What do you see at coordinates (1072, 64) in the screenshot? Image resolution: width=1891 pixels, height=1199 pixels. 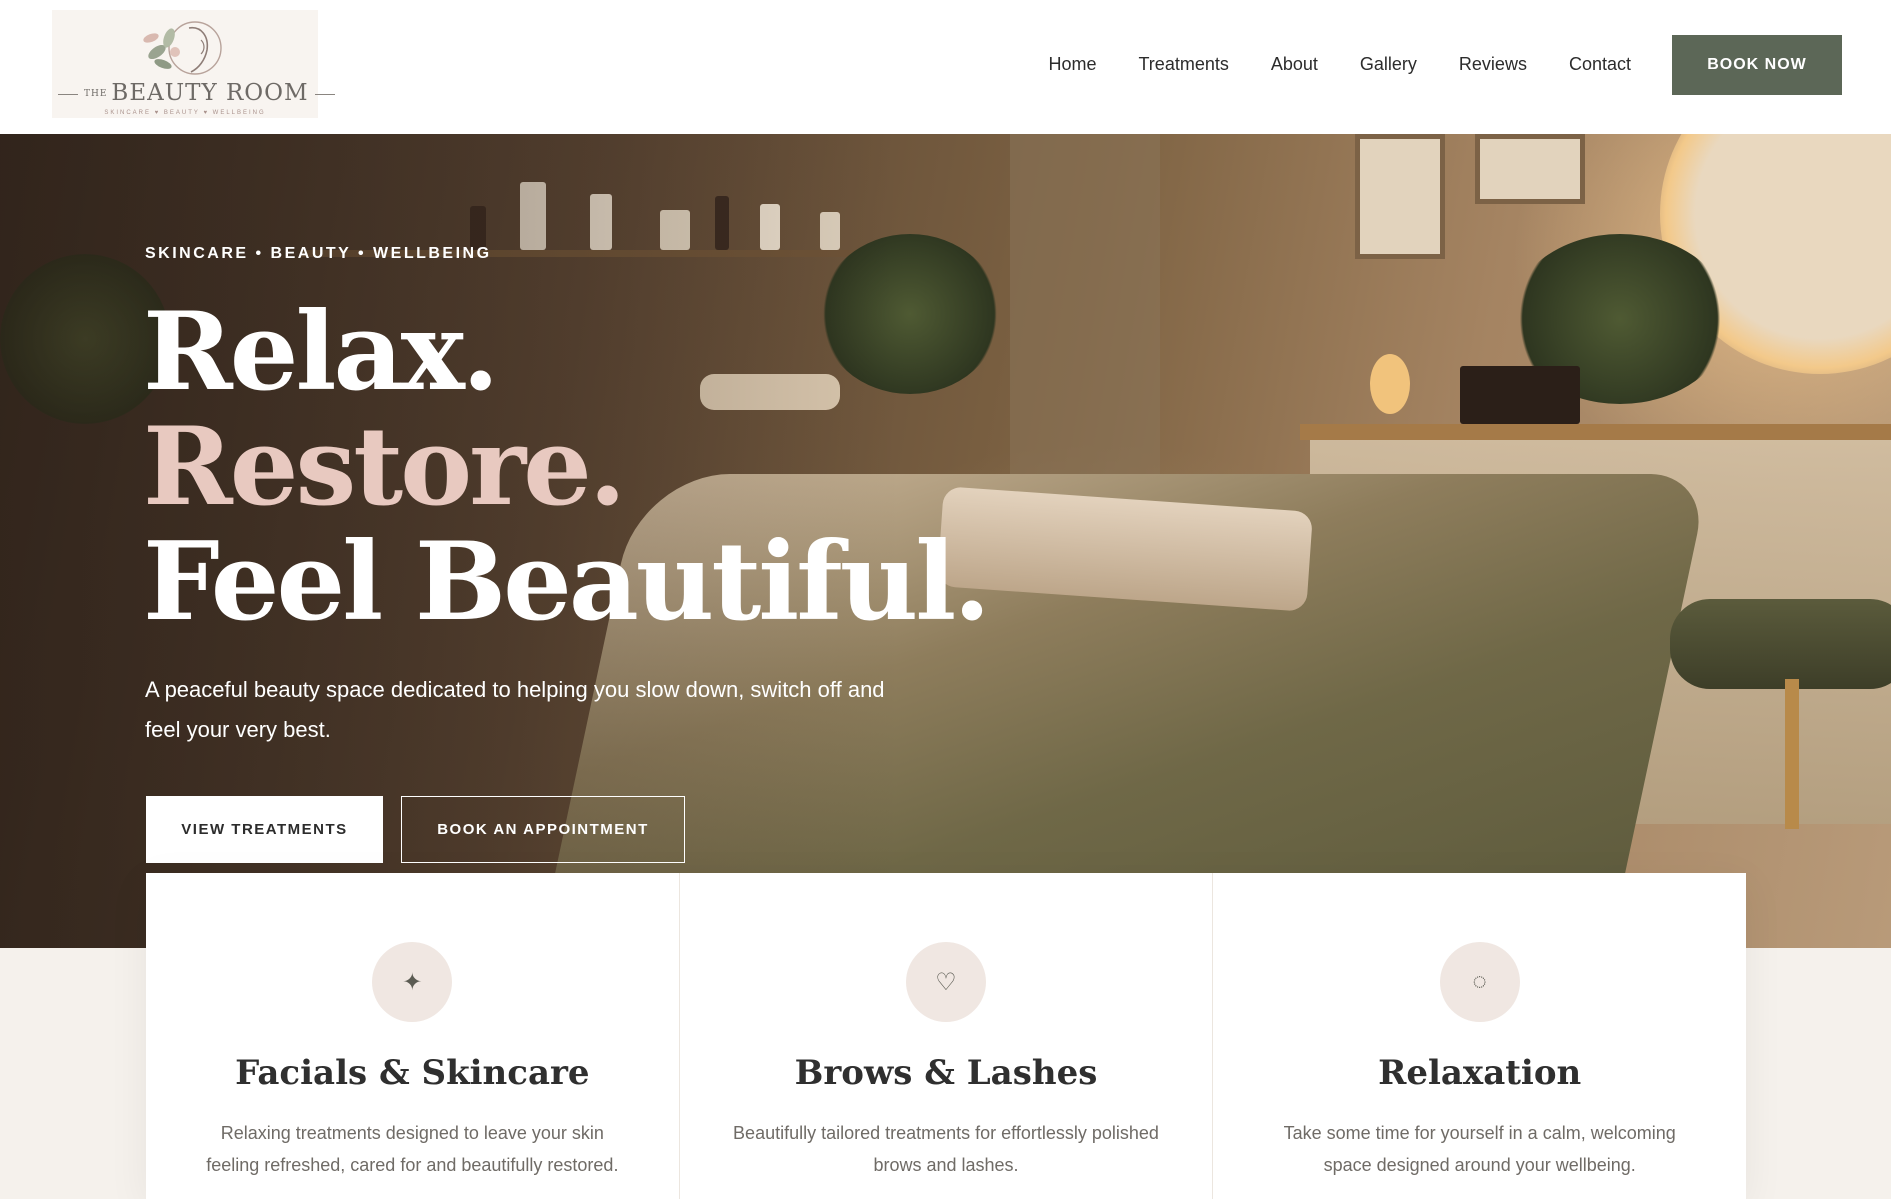 I see `nav-home: Home` at bounding box center [1072, 64].